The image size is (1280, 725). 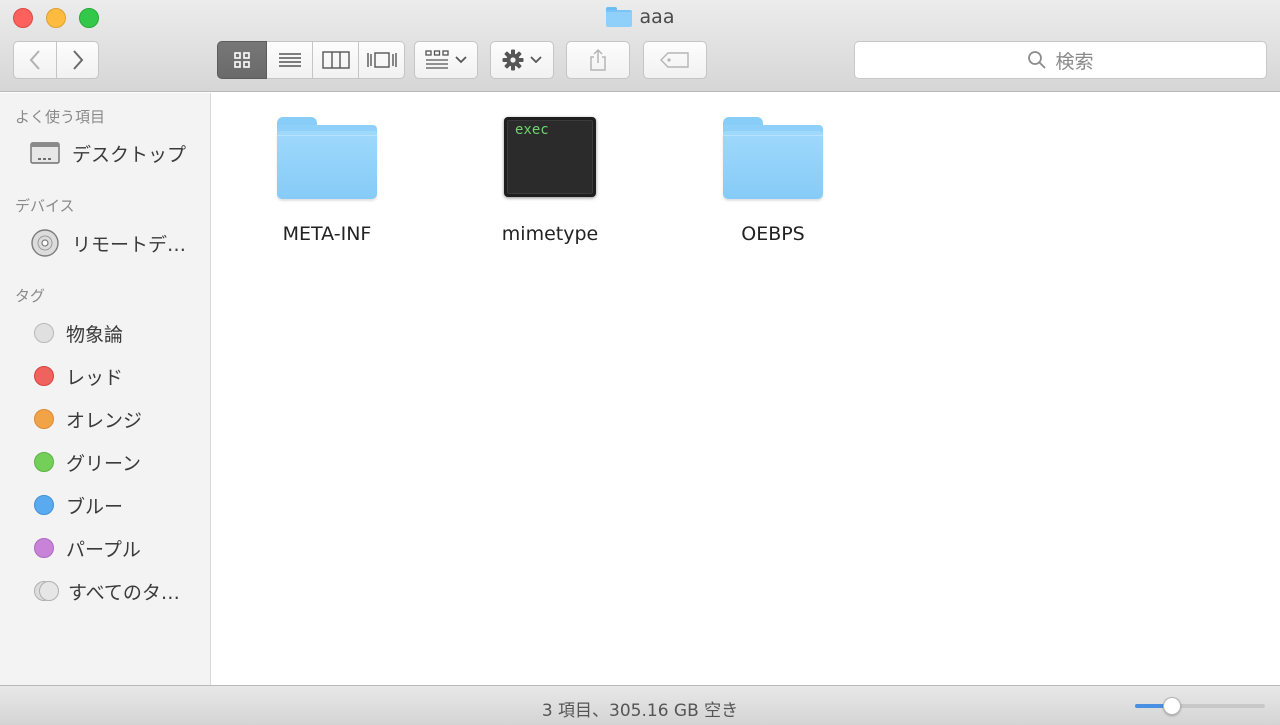 I want to click on icon-view-button, so click(x=242, y=60).